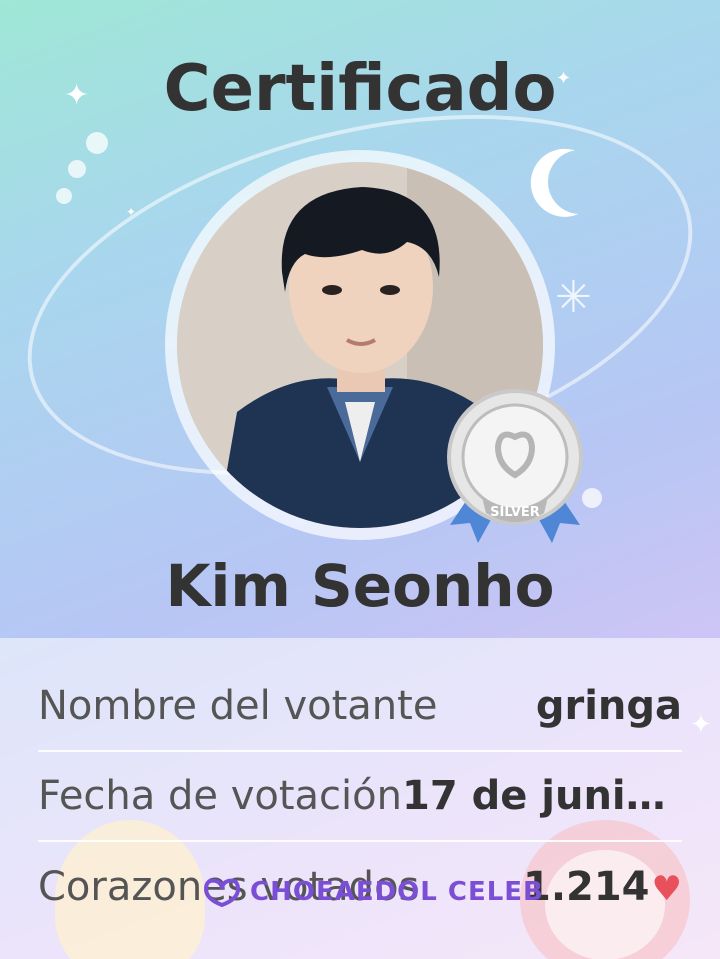 The width and height of the screenshot is (720, 959). I want to click on vote-date-label: Fecha de votación, so click(220, 796).